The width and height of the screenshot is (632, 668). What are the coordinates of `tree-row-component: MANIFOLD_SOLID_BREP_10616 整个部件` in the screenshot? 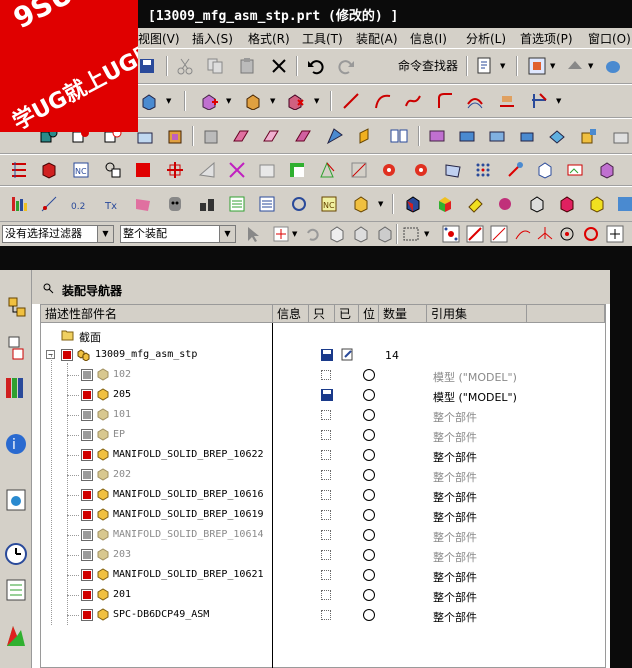 It's located at (323, 495).